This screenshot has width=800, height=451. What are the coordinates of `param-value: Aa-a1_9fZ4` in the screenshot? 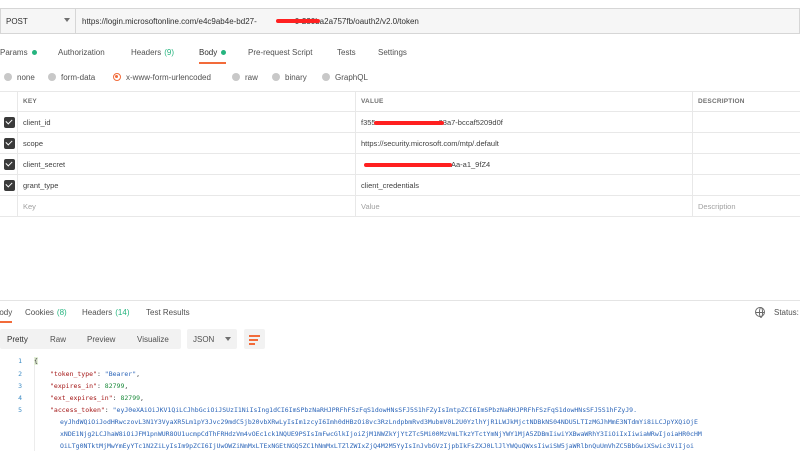 It's located at (471, 164).